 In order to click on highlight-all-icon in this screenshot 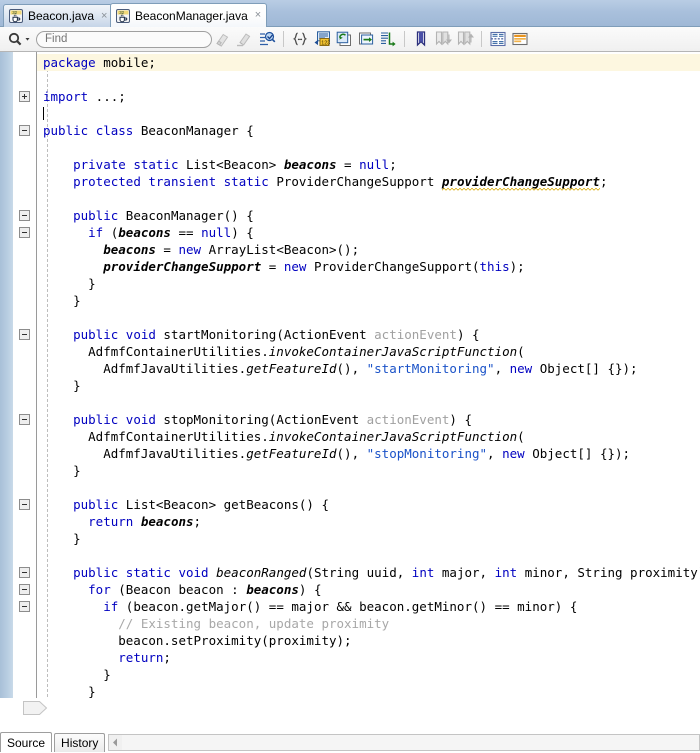, I will do `click(245, 39)`.